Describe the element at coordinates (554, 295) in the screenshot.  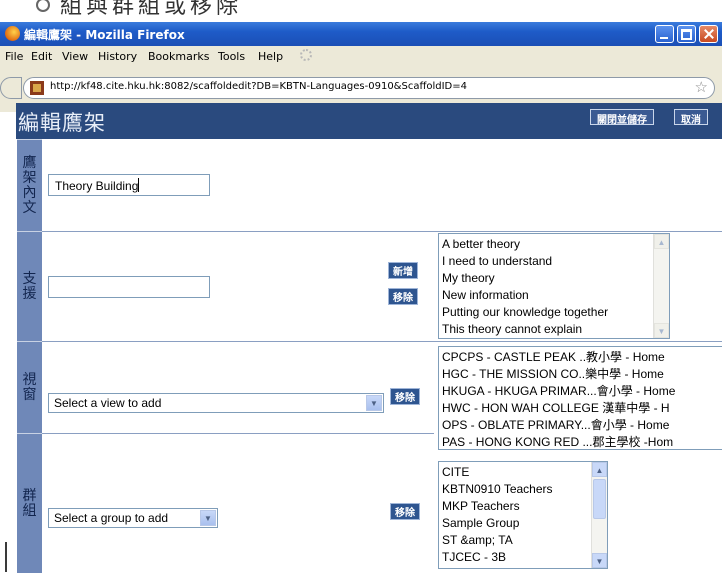
I see `list-item: New information` at that location.